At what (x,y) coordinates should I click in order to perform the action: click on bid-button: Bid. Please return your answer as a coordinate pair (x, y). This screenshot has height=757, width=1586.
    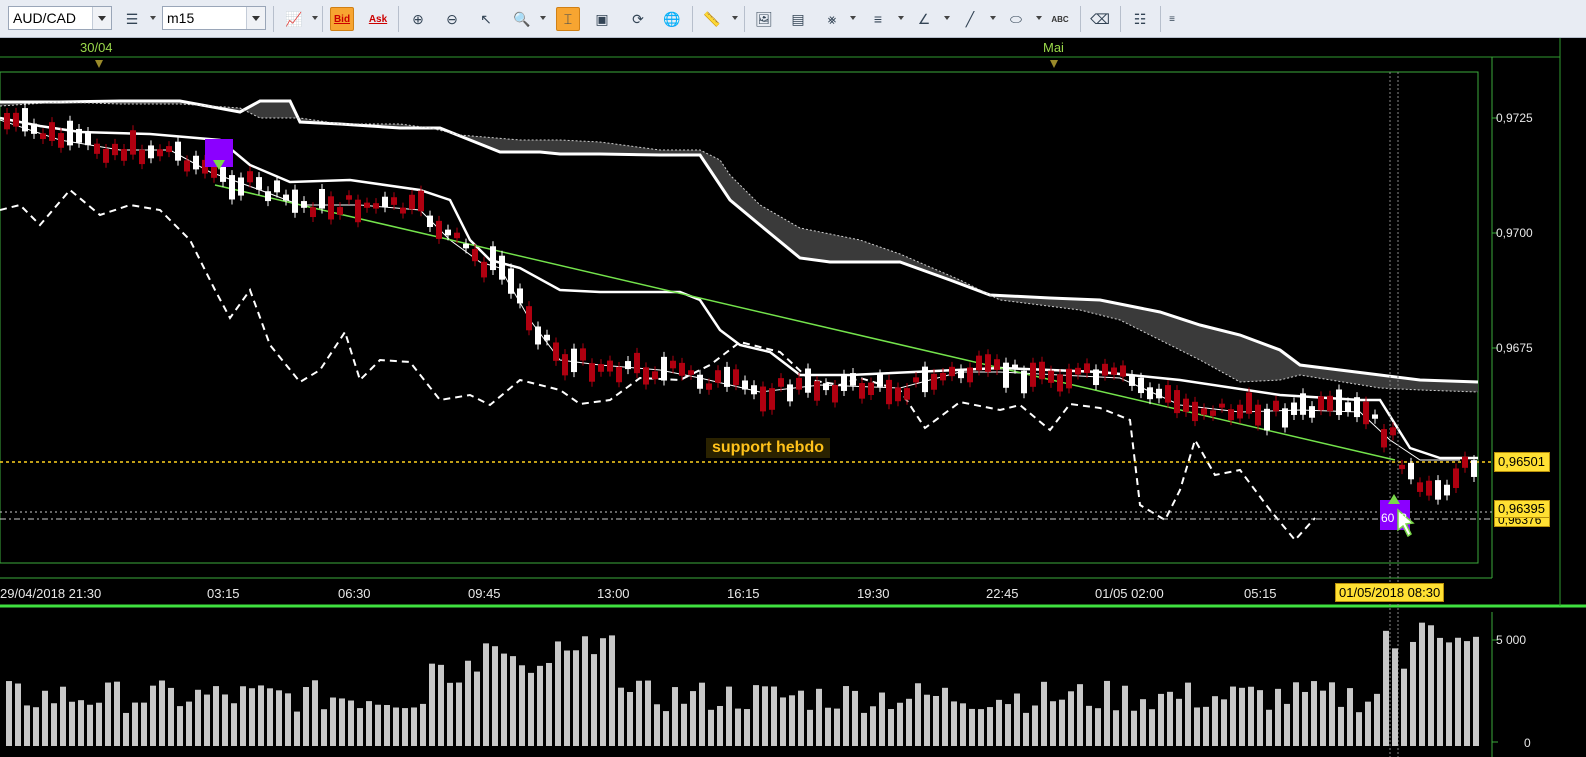
    Looking at the image, I should click on (342, 19).